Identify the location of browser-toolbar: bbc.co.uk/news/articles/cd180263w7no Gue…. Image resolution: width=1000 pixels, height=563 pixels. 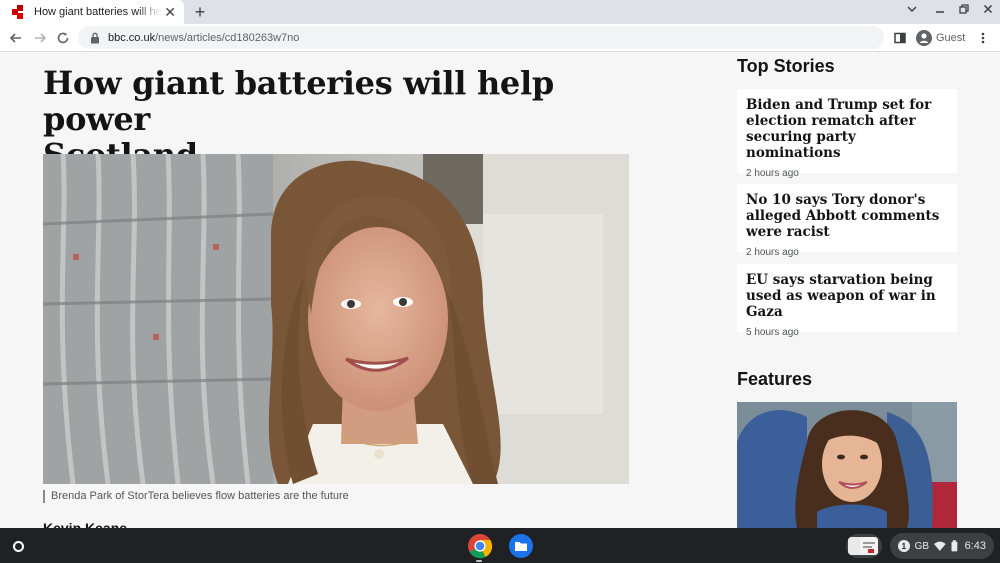
(500, 38).